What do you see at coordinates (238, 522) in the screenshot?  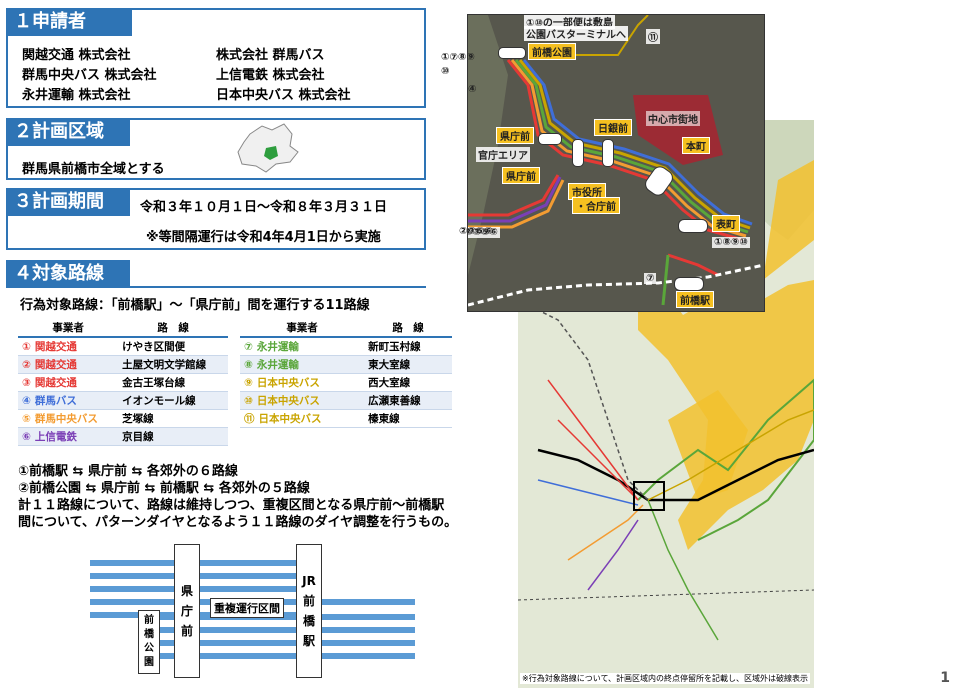 I see `route-desc: 間について、パターンダイヤとなるよう１１路線のダイヤ調整を行うもの。` at bounding box center [238, 522].